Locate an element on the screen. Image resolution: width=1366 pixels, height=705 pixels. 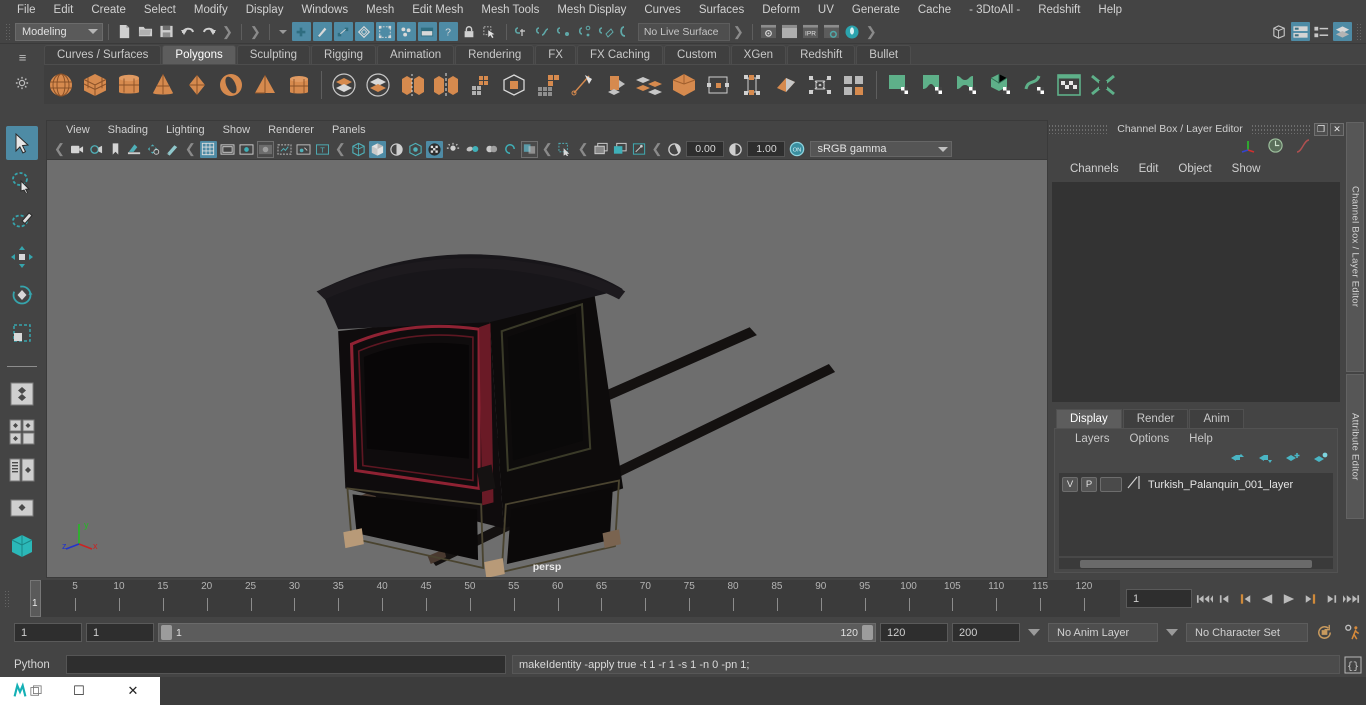
layer-list: V P Turkish_Palanquin_001_layer is located at coordinates (1196, 514).